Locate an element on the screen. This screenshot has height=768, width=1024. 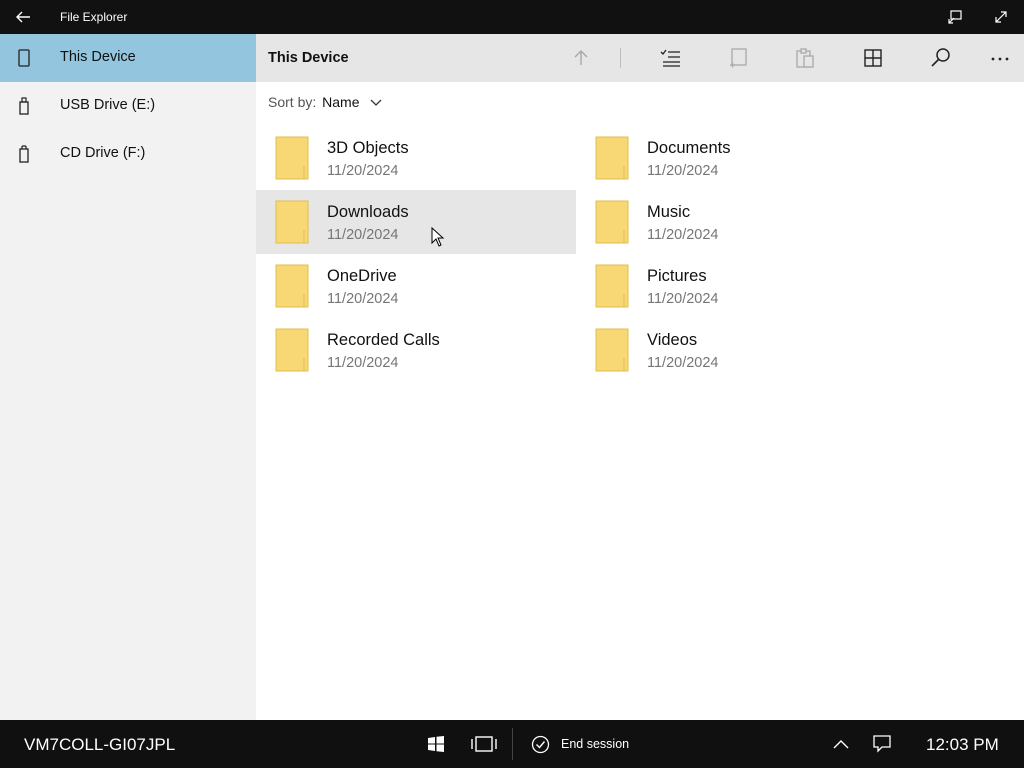
folder-item-documents: Documents 11/20/2024 is located at coordinates (736, 158).